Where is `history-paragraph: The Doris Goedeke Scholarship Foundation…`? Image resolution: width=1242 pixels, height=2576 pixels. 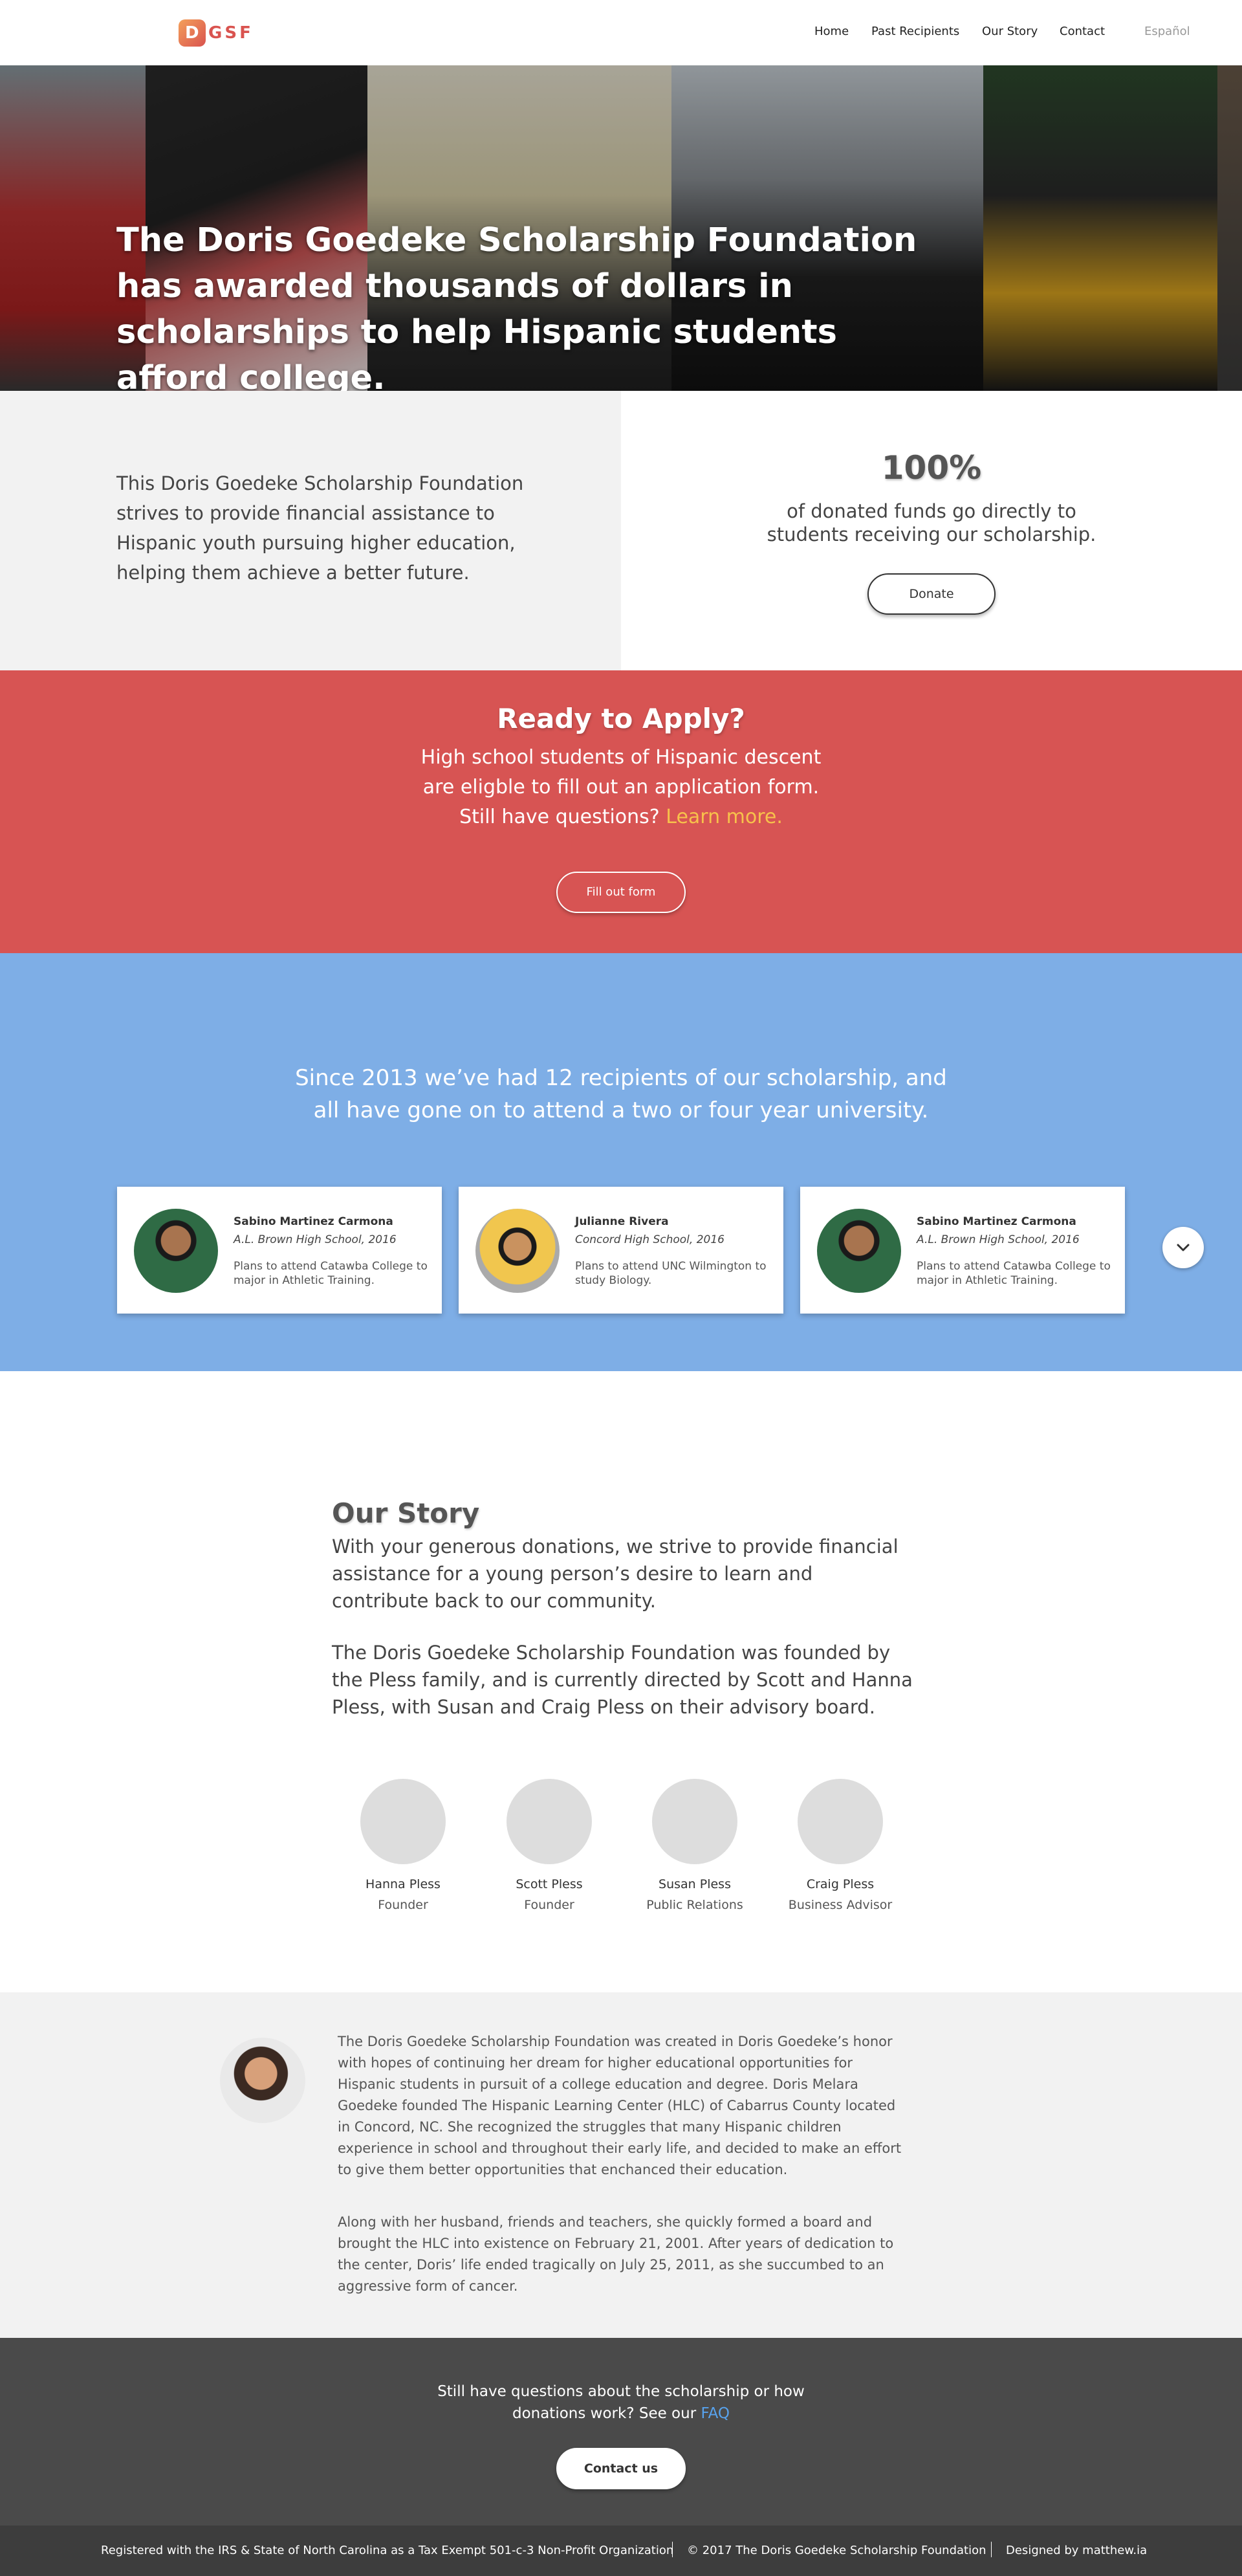
history-paragraph: The Doris Goedeke Scholarship Foundation… is located at coordinates (620, 2106).